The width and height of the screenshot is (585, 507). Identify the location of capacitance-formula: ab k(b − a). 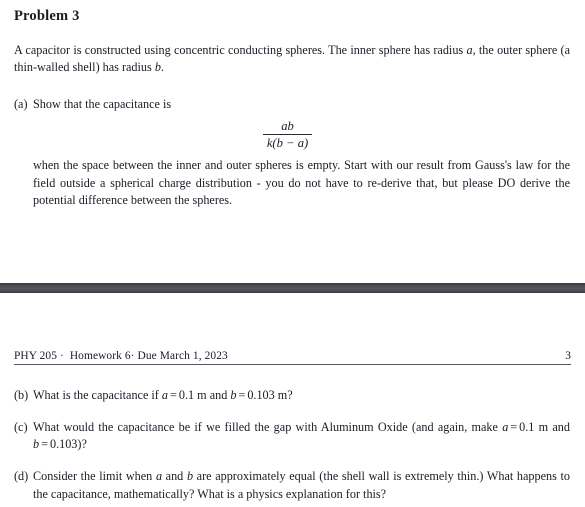
(292, 134).